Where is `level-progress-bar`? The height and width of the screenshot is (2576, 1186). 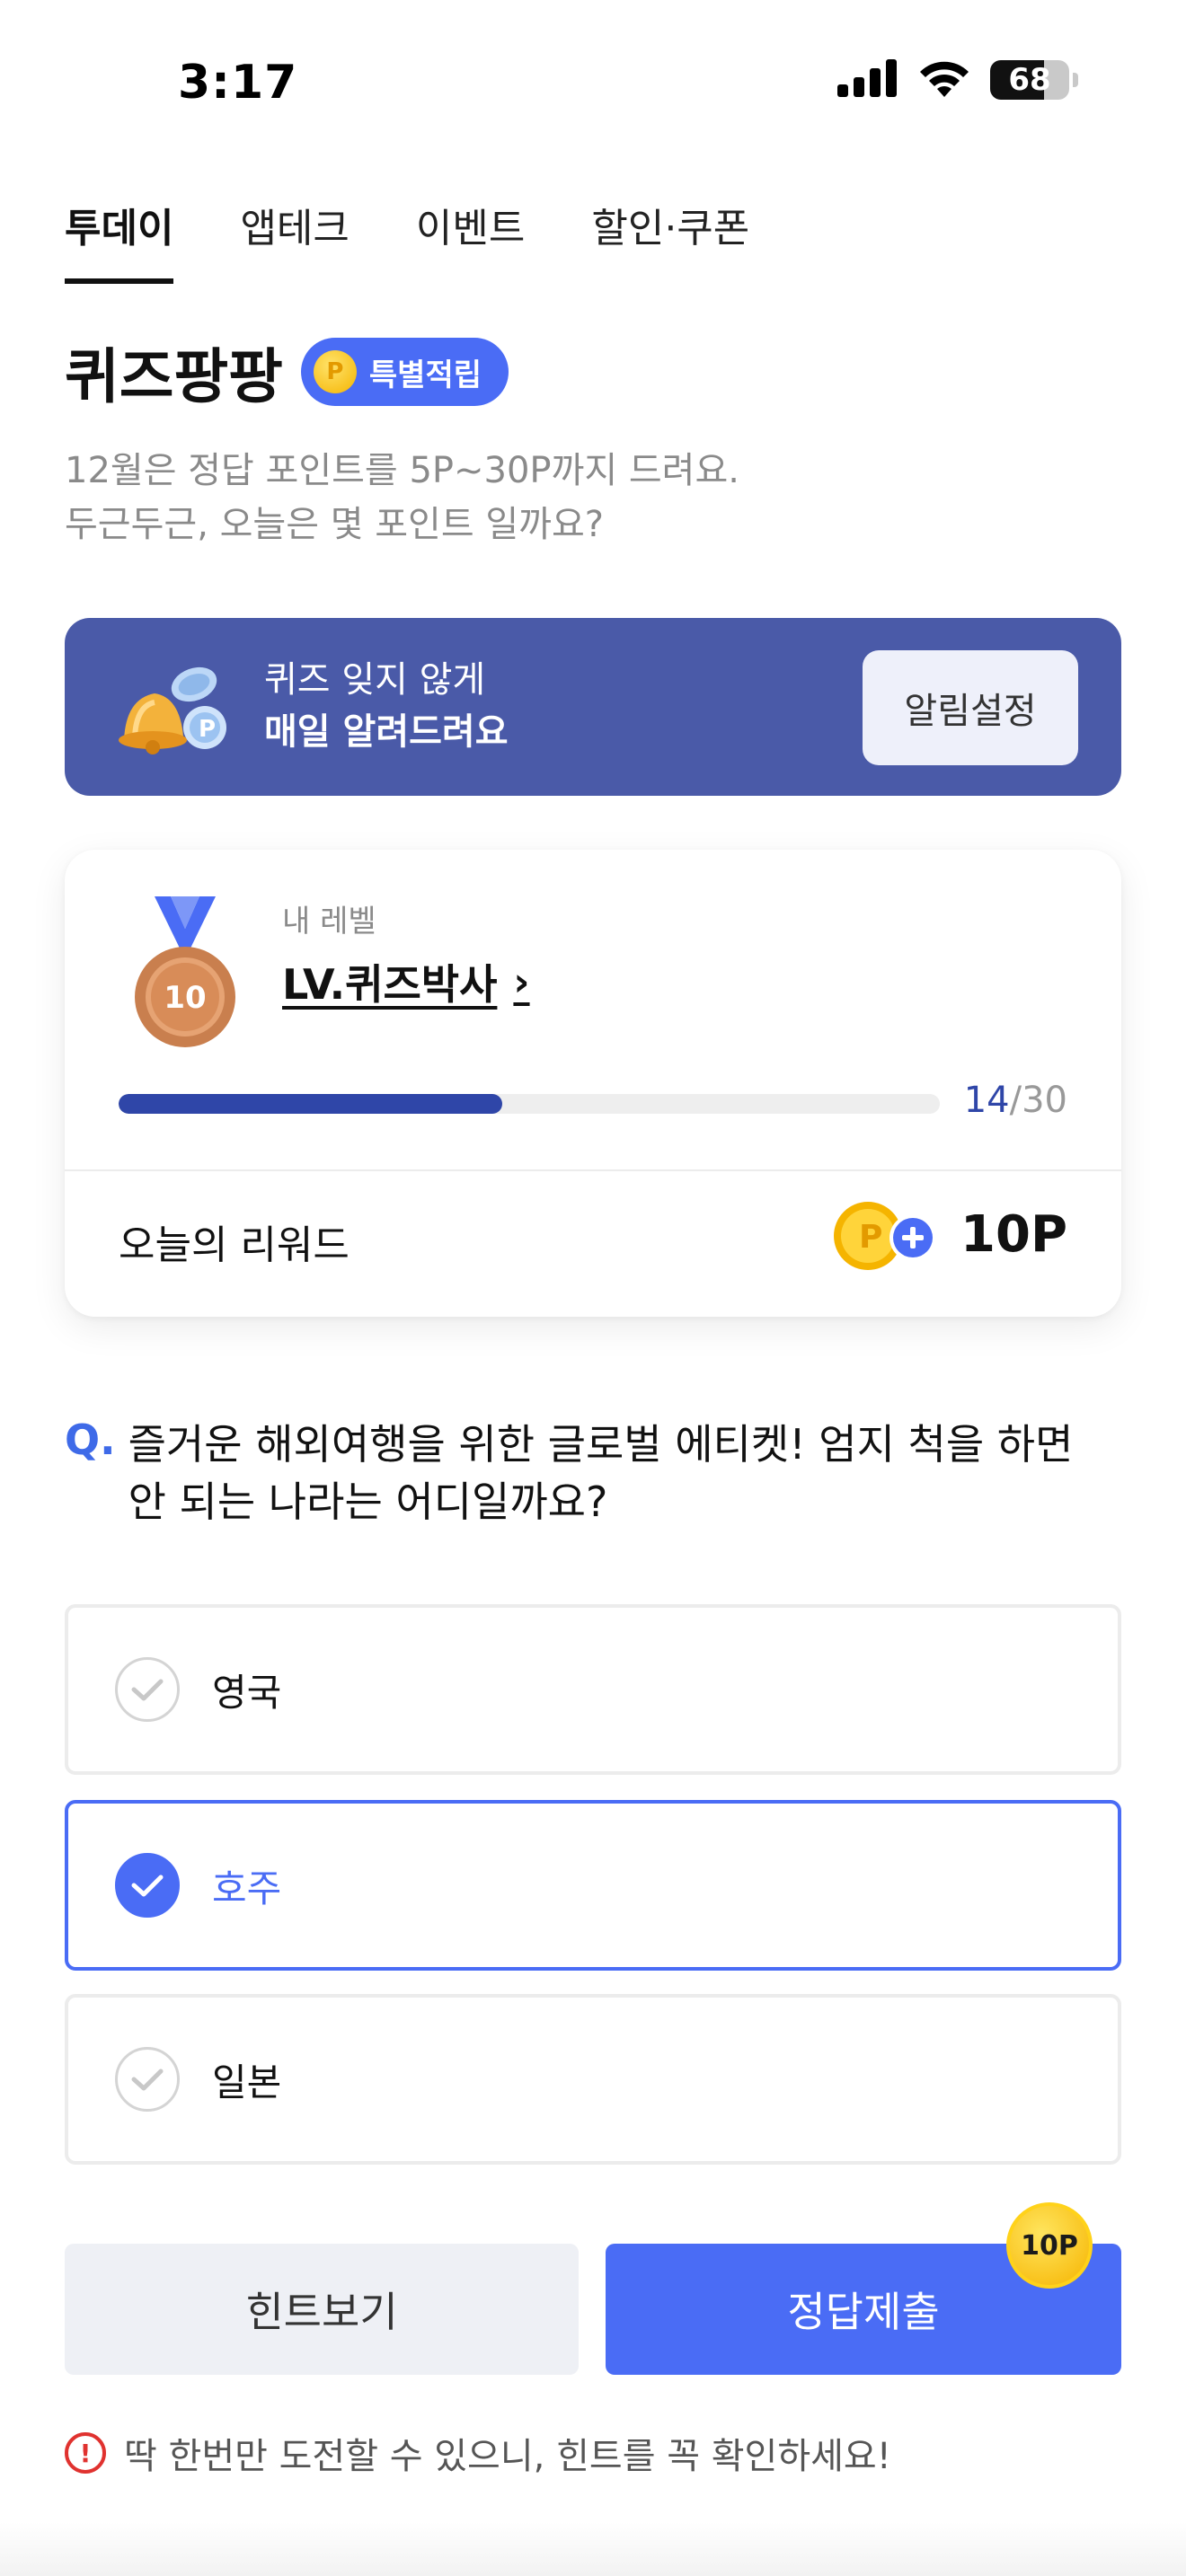
level-progress-bar is located at coordinates (529, 1104).